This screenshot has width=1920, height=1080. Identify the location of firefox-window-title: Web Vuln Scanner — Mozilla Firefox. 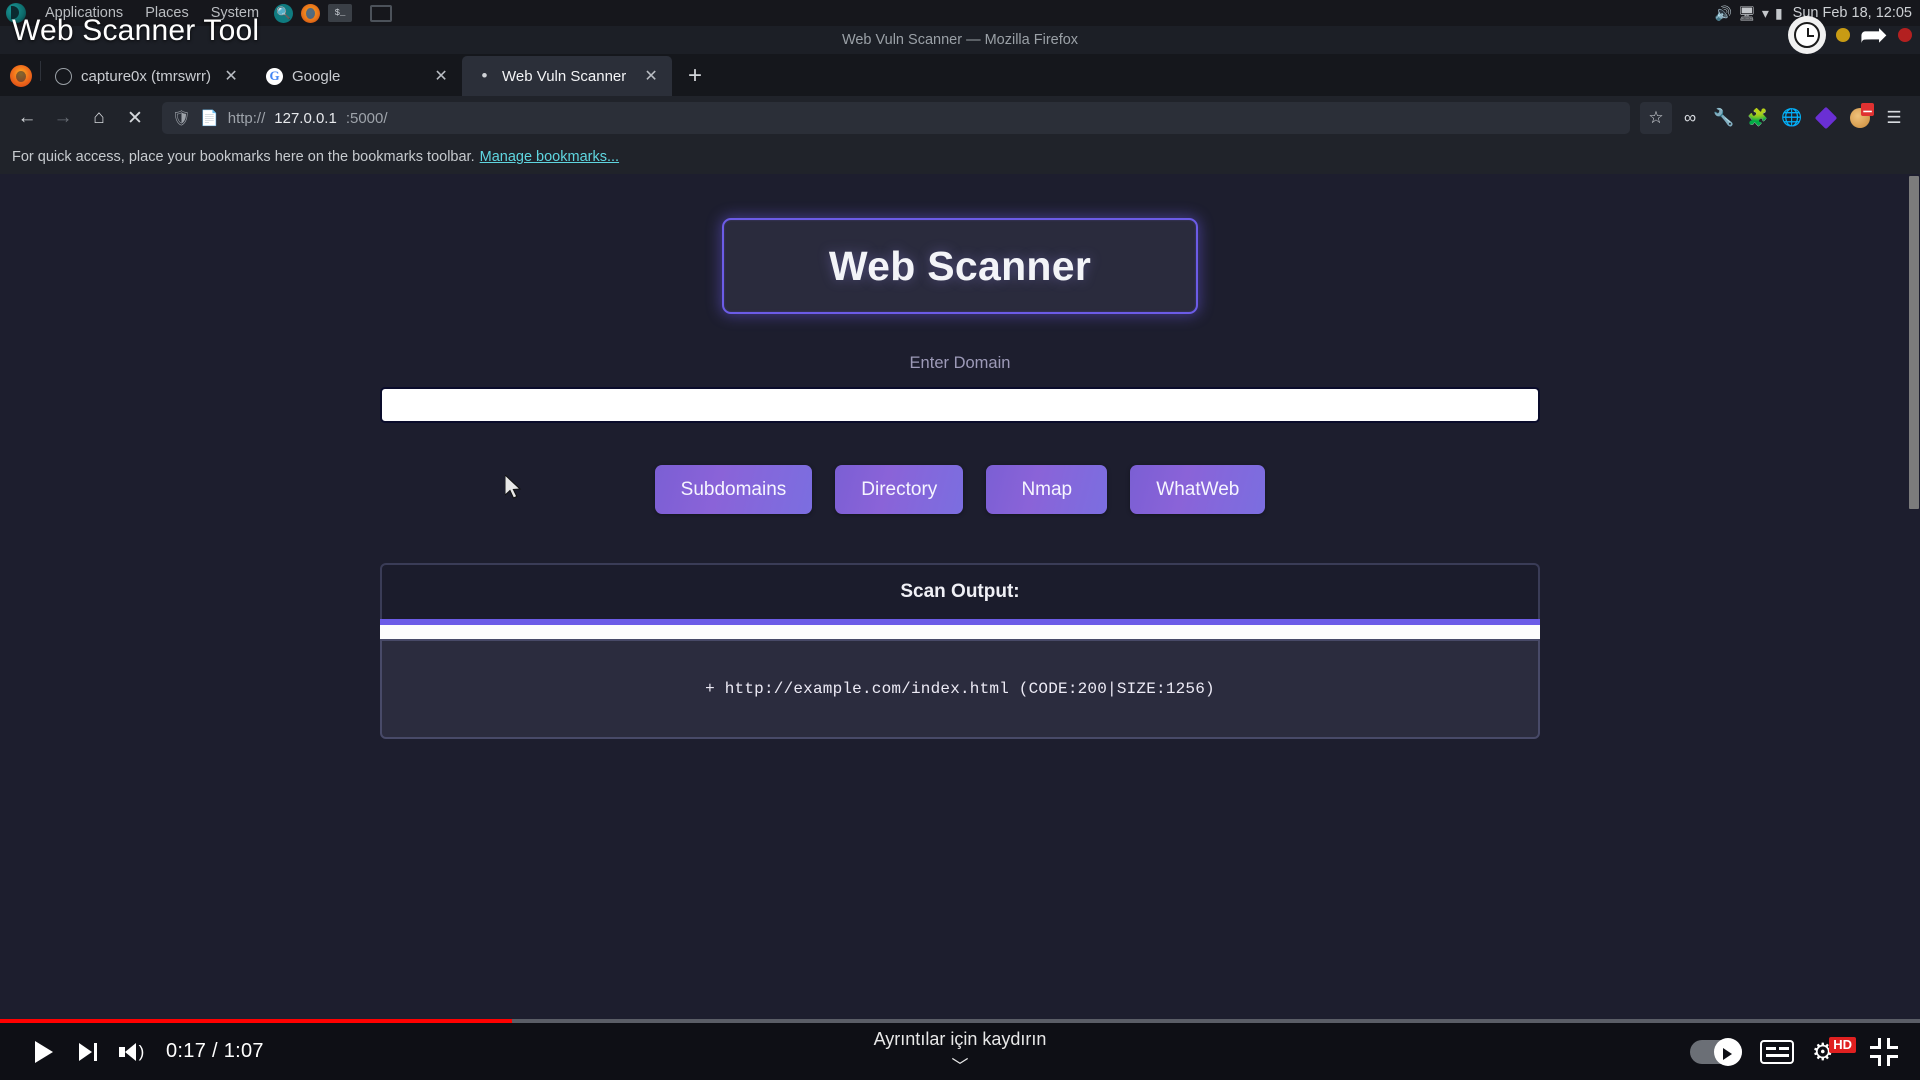
(960, 40).